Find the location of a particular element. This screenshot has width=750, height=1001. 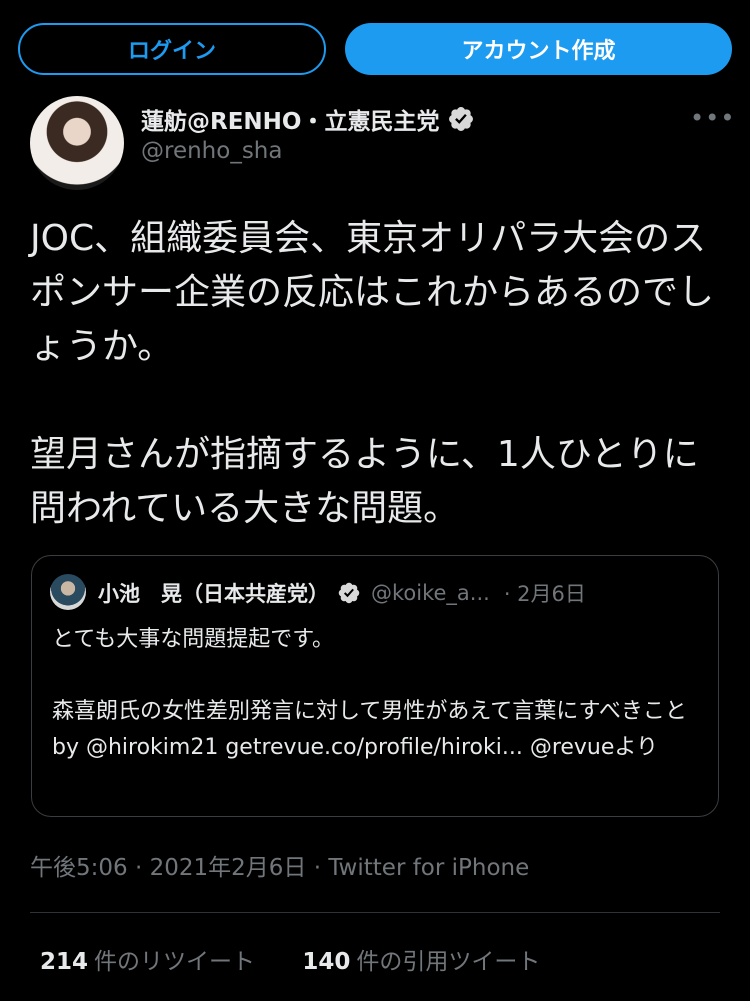

retweets-count: 214 is located at coordinates (64, 962).